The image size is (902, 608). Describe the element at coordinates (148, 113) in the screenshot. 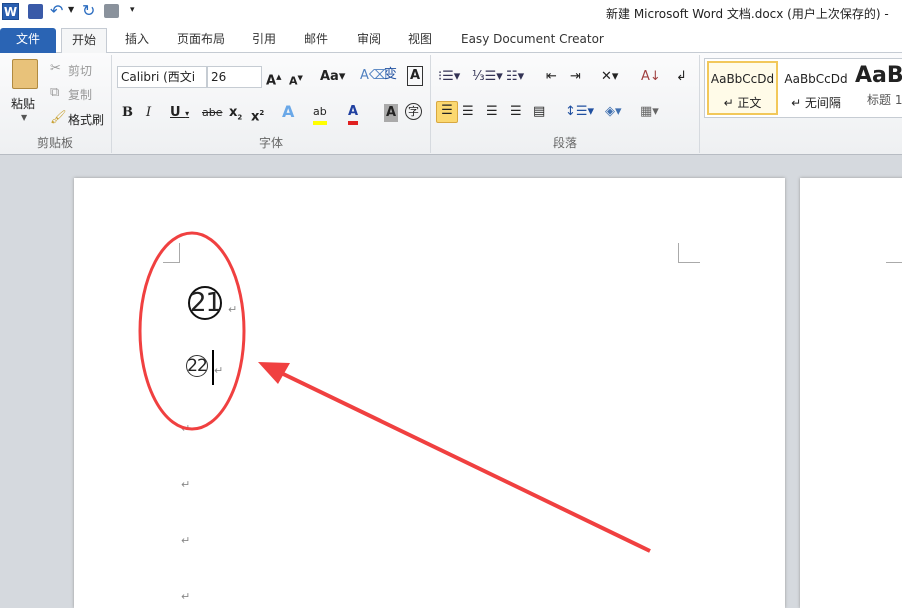

I see `italic-icon: I` at that location.